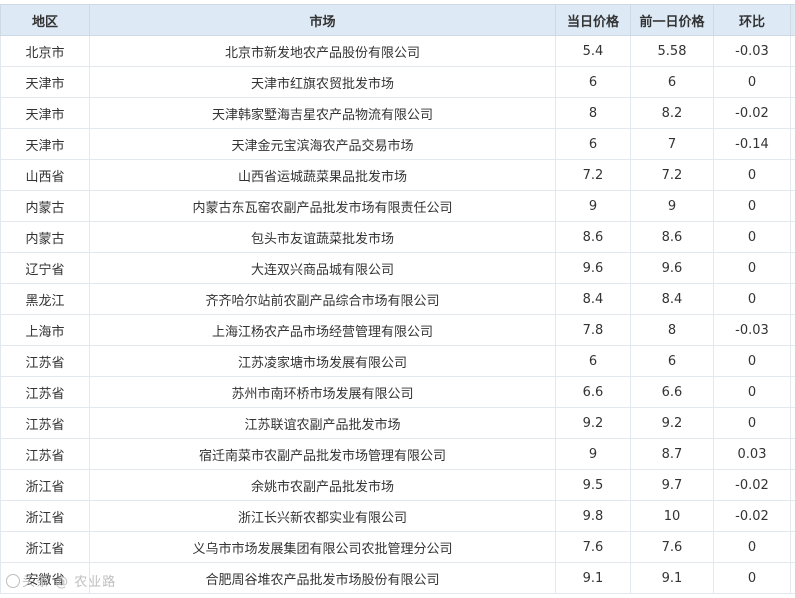 The image size is (795, 598). I want to click on cell-prev-price: 9.7, so click(672, 485).